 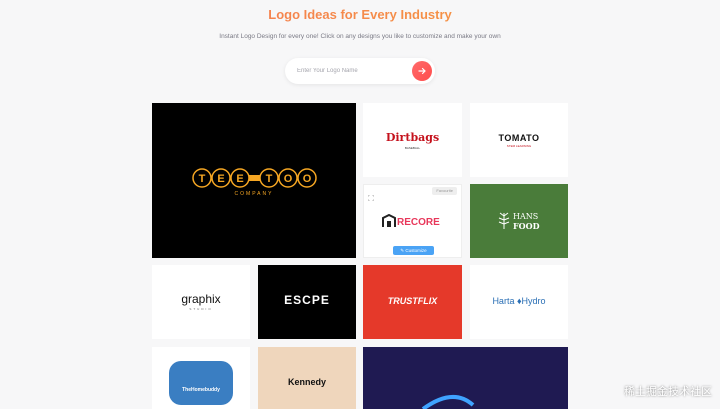 What do you see at coordinates (448, 402) in the screenshot?
I see `arc-mark` at bounding box center [448, 402].